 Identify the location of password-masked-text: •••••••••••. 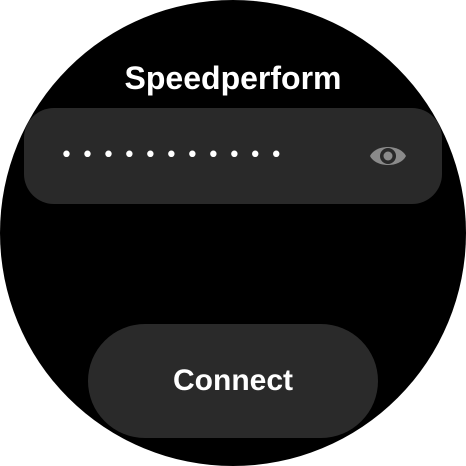
(175, 155).